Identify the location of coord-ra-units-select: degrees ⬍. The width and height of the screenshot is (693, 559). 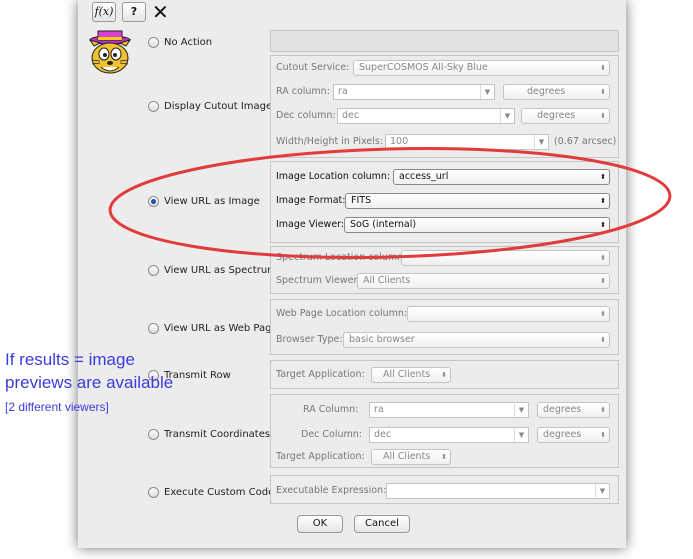
(573, 410).